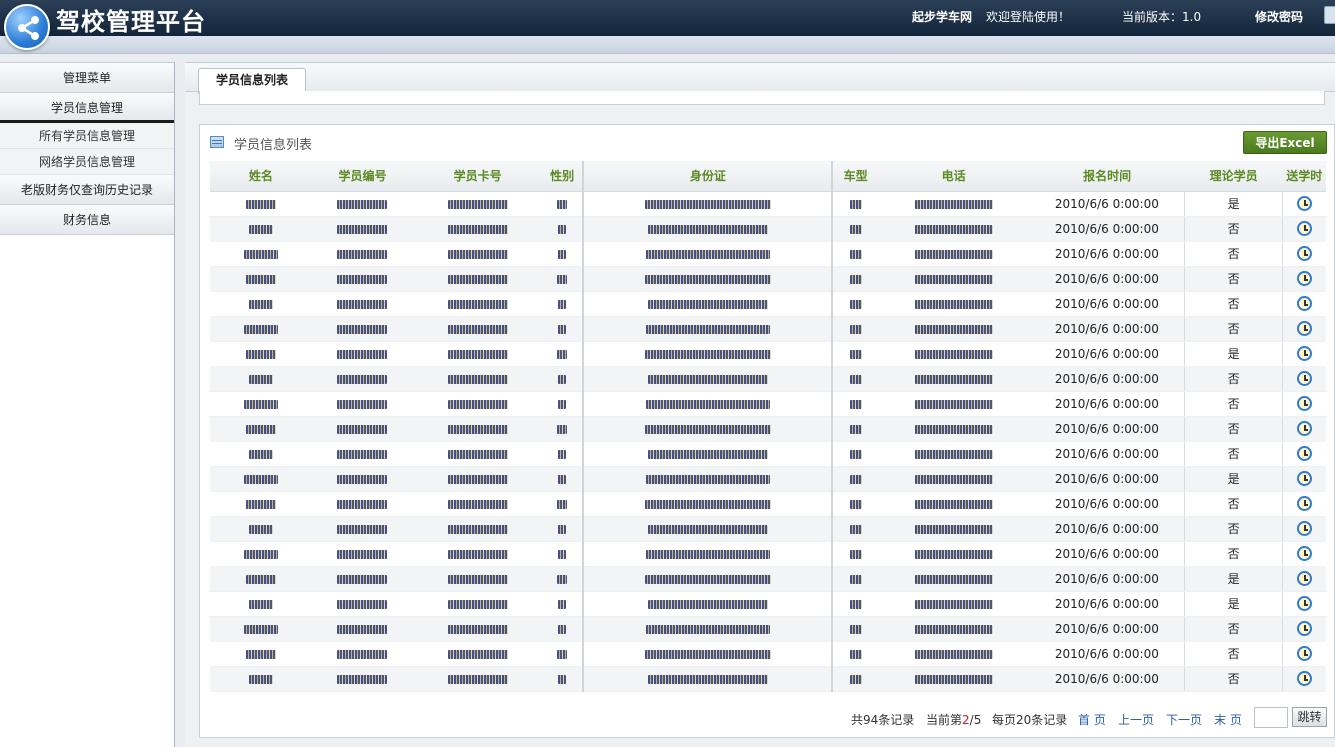 The width and height of the screenshot is (1335, 747). Describe the element at coordinates (87, 136) in the screenshot. I see `sidebar-item-all-students: 所有学员信息管理` at that location.